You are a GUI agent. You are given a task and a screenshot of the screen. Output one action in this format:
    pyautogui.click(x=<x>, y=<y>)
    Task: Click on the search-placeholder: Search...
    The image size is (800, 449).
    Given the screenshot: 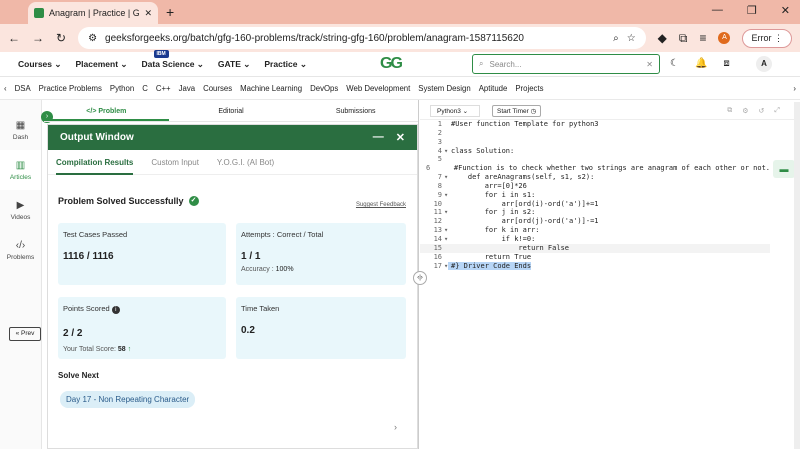 What is the action you would take?
    pyautogui.click(x=505, y=64)
    